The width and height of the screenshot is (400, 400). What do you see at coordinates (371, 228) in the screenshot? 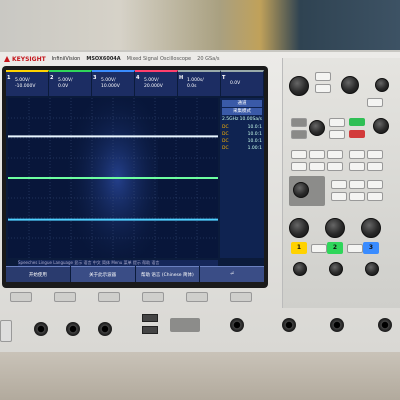
I see `ch3-scale-knob` at bounding box center [371, 228].